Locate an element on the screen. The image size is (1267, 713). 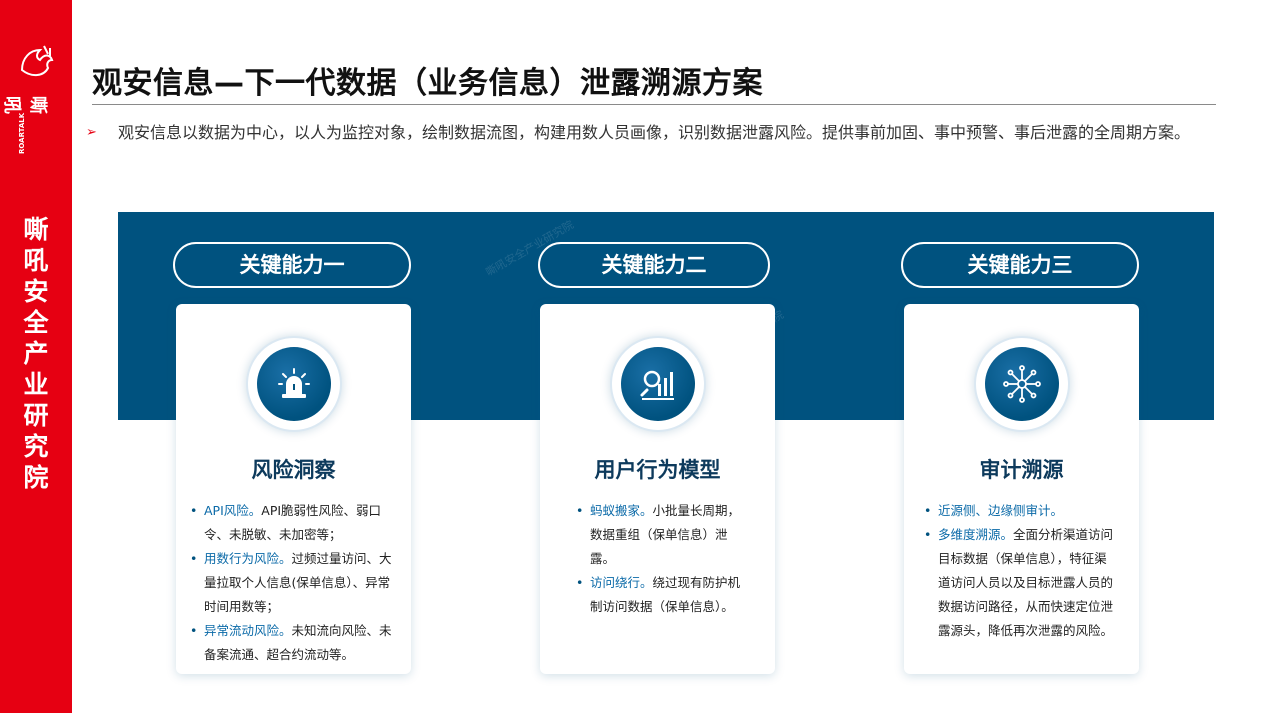
title-divider is located at coordinates (654, 104).